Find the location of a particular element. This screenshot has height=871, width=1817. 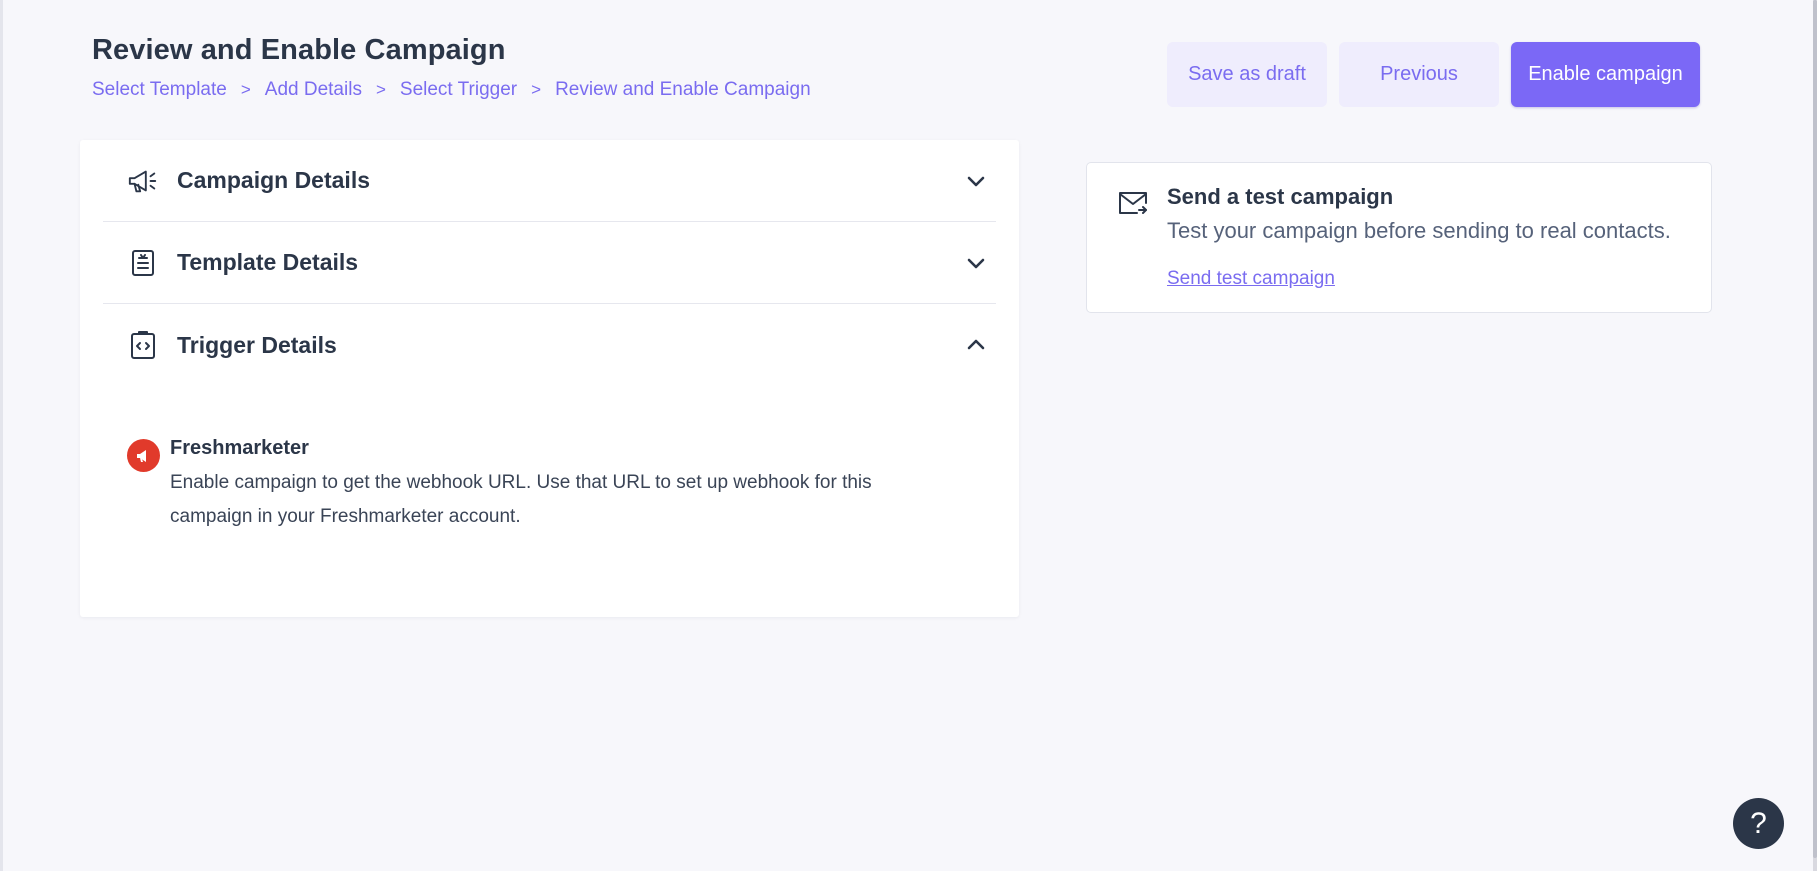

page-title: Review and Enable Campaign is located at coordinates (299, 50).